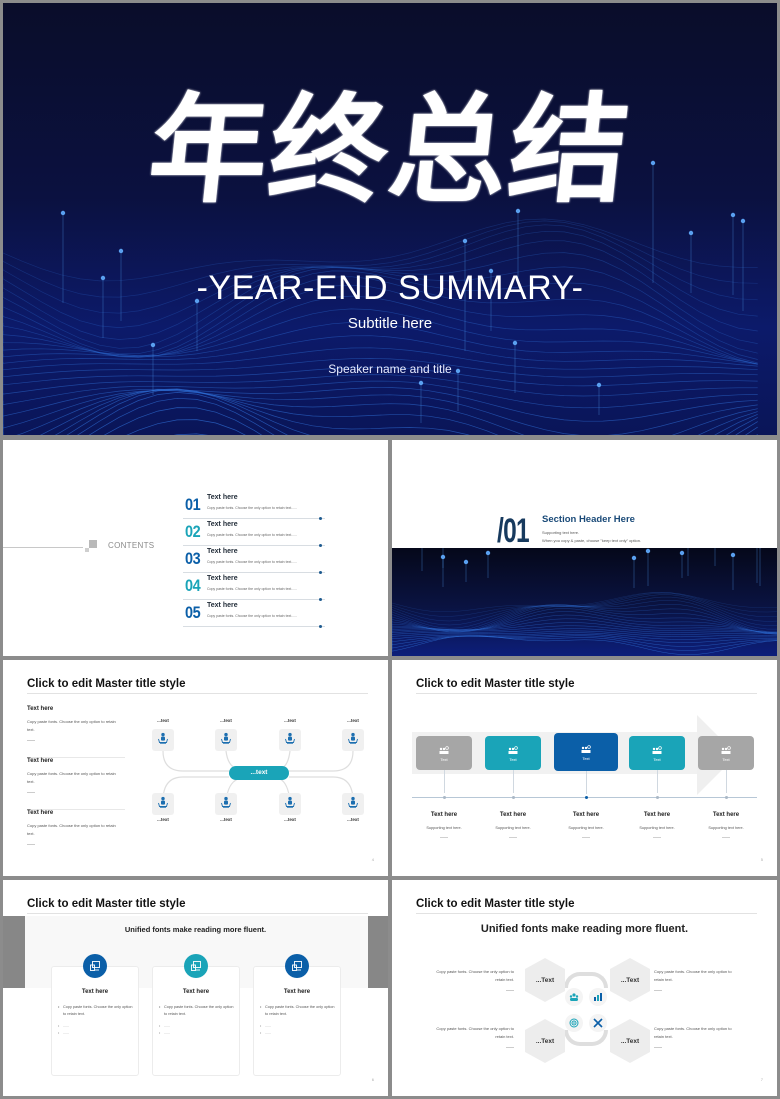 This screenshot has height=1099, width=780. Describe the element at coordinates (513, 531) in the screenshot. I see `section-number: /01` at that location.